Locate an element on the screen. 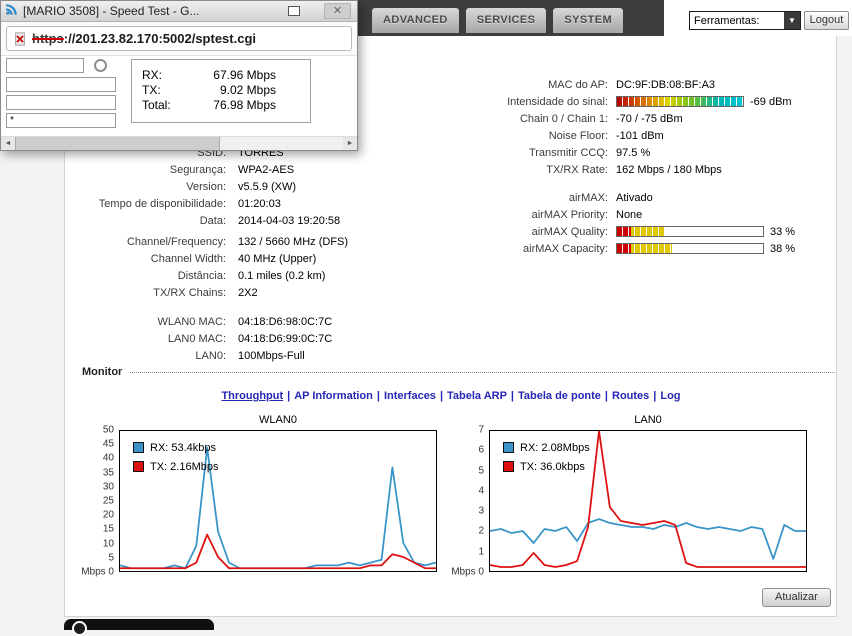 The image size is (852, 636). y-tick: 2 is located at coordinates (481, 531).